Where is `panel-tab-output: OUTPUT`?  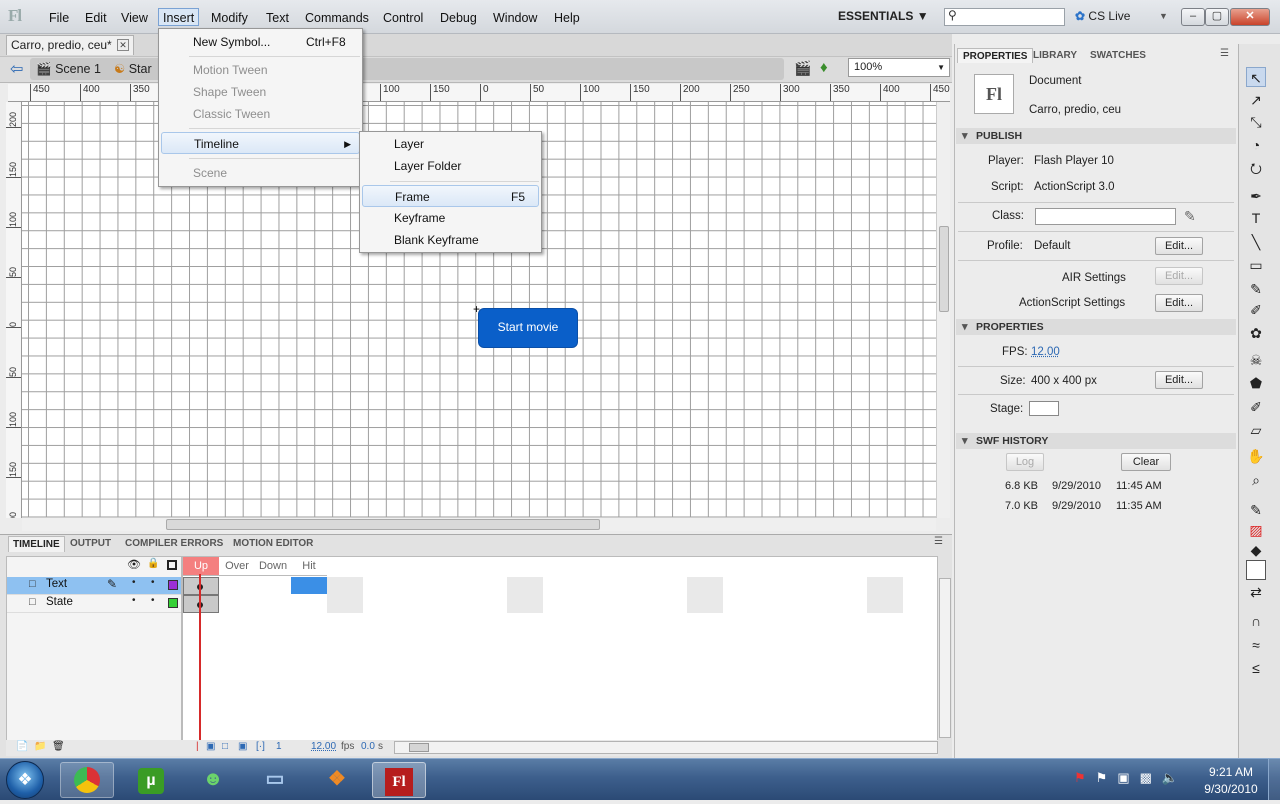 panel-tab-output: OUTPUT is located at coordinates (90, 544).